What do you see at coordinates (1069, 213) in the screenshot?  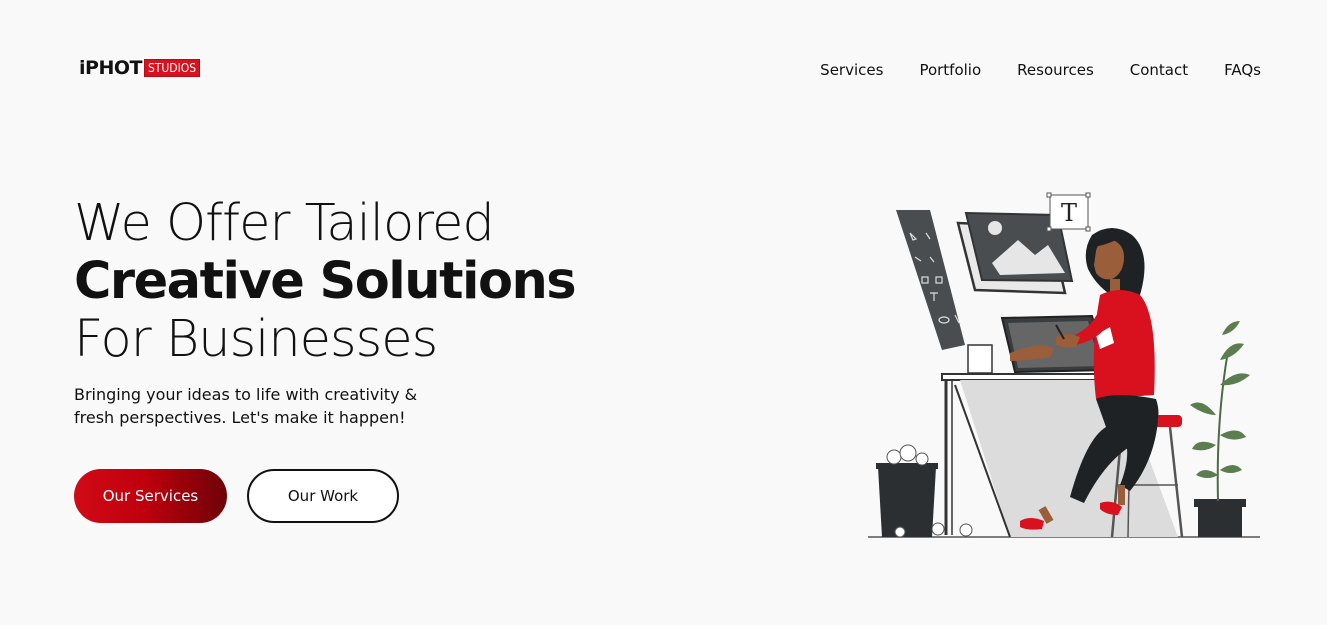 I see `text-tool-glyph: T` at bounding box center [1069, 213].